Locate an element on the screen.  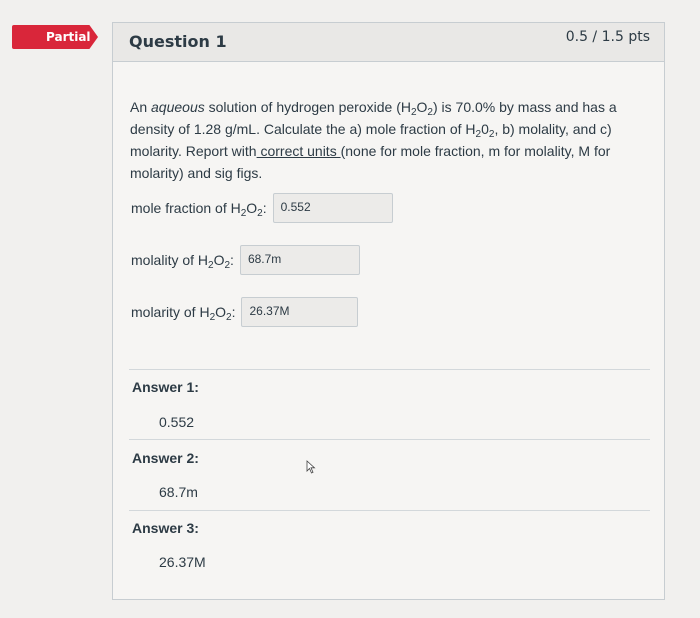
answer-3-label: Answer 3: is located at coordinates (165, 528).